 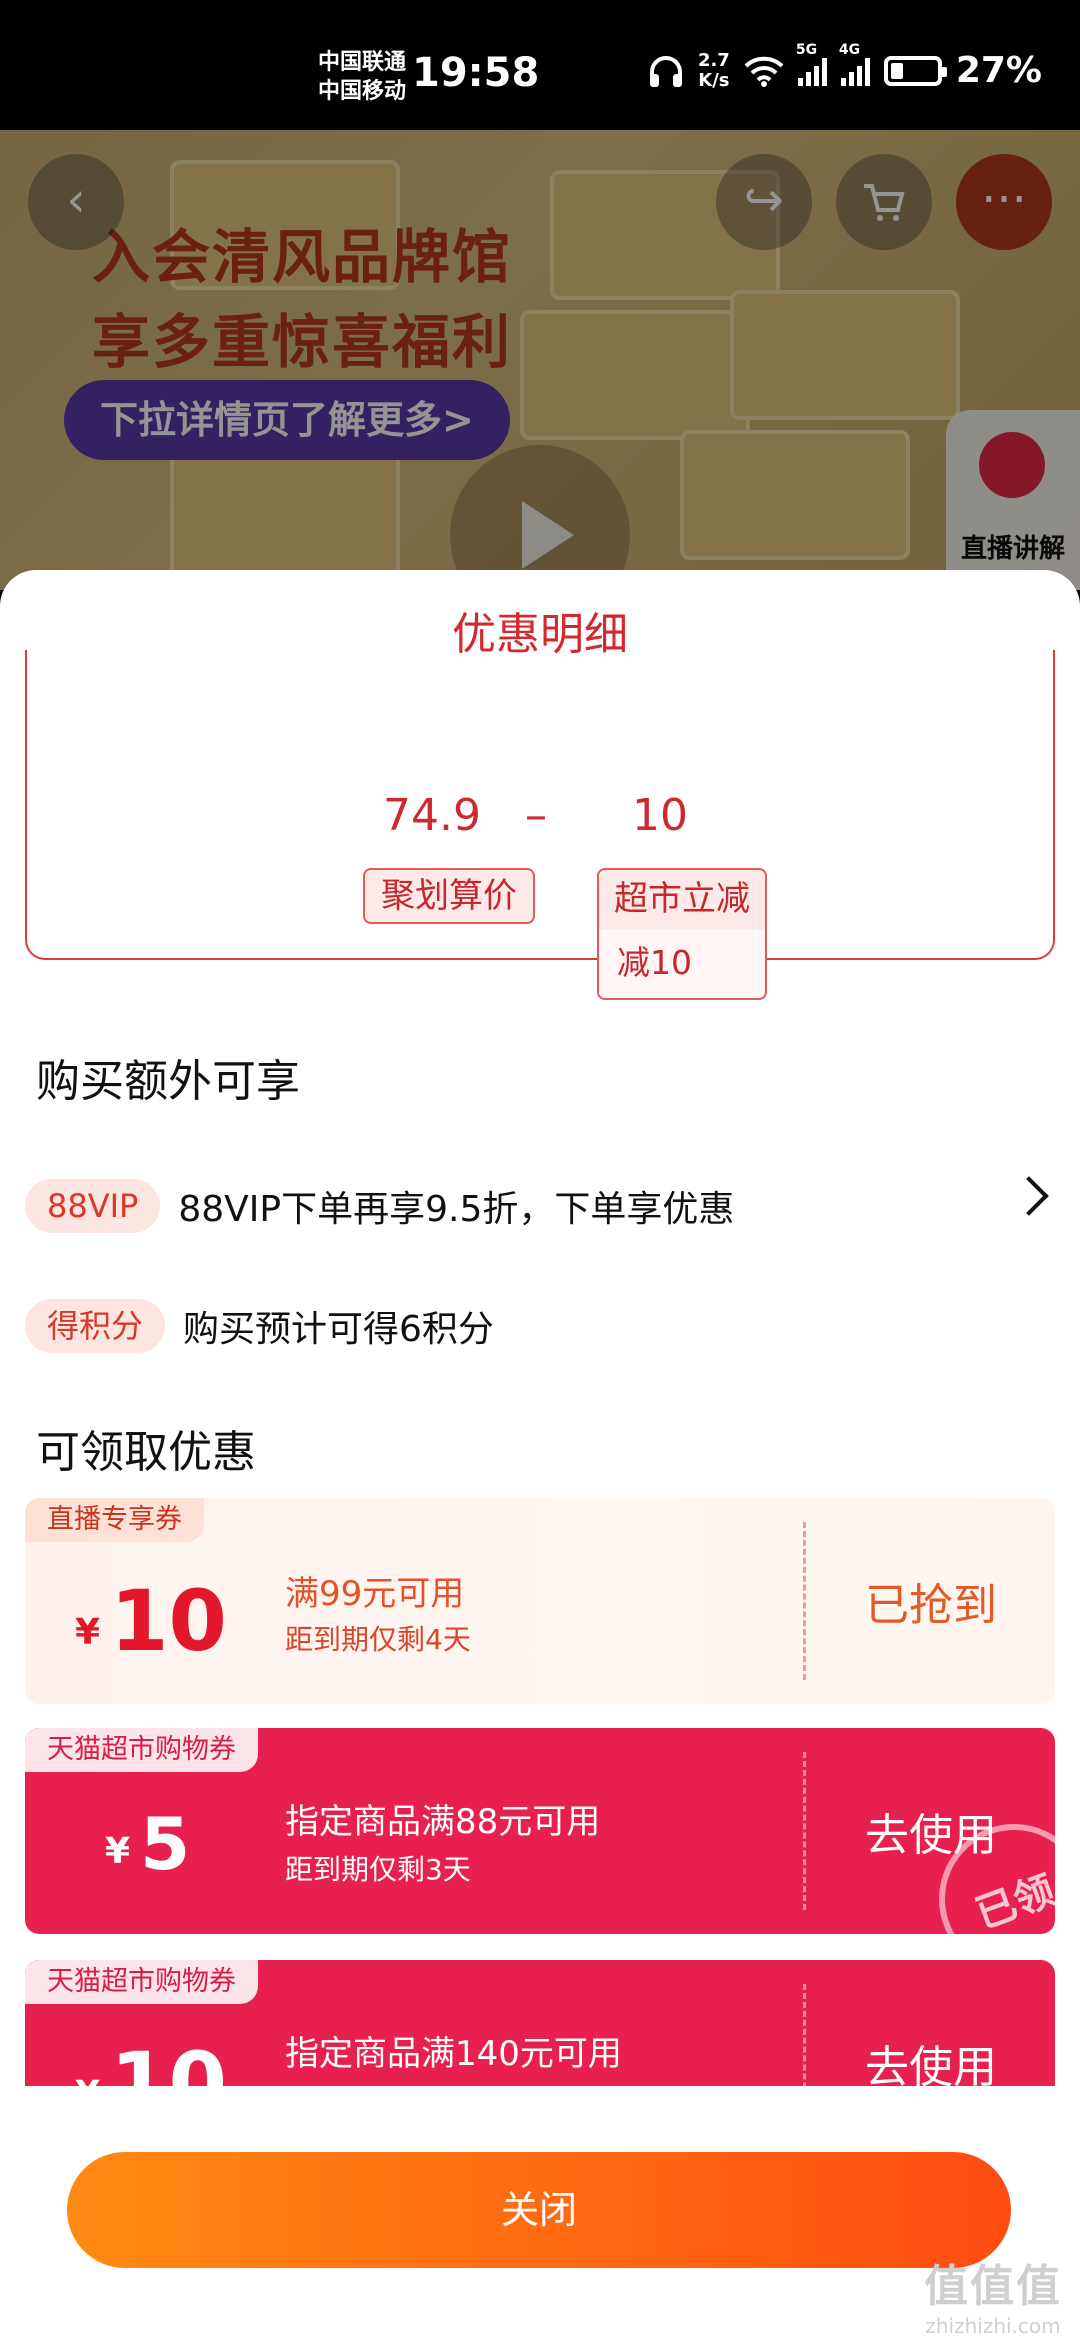 What do you see at coordinates (682, 900) in the screenshot?
I see `discount-tag-title: 超市立减` at bounding box center [682, 900].